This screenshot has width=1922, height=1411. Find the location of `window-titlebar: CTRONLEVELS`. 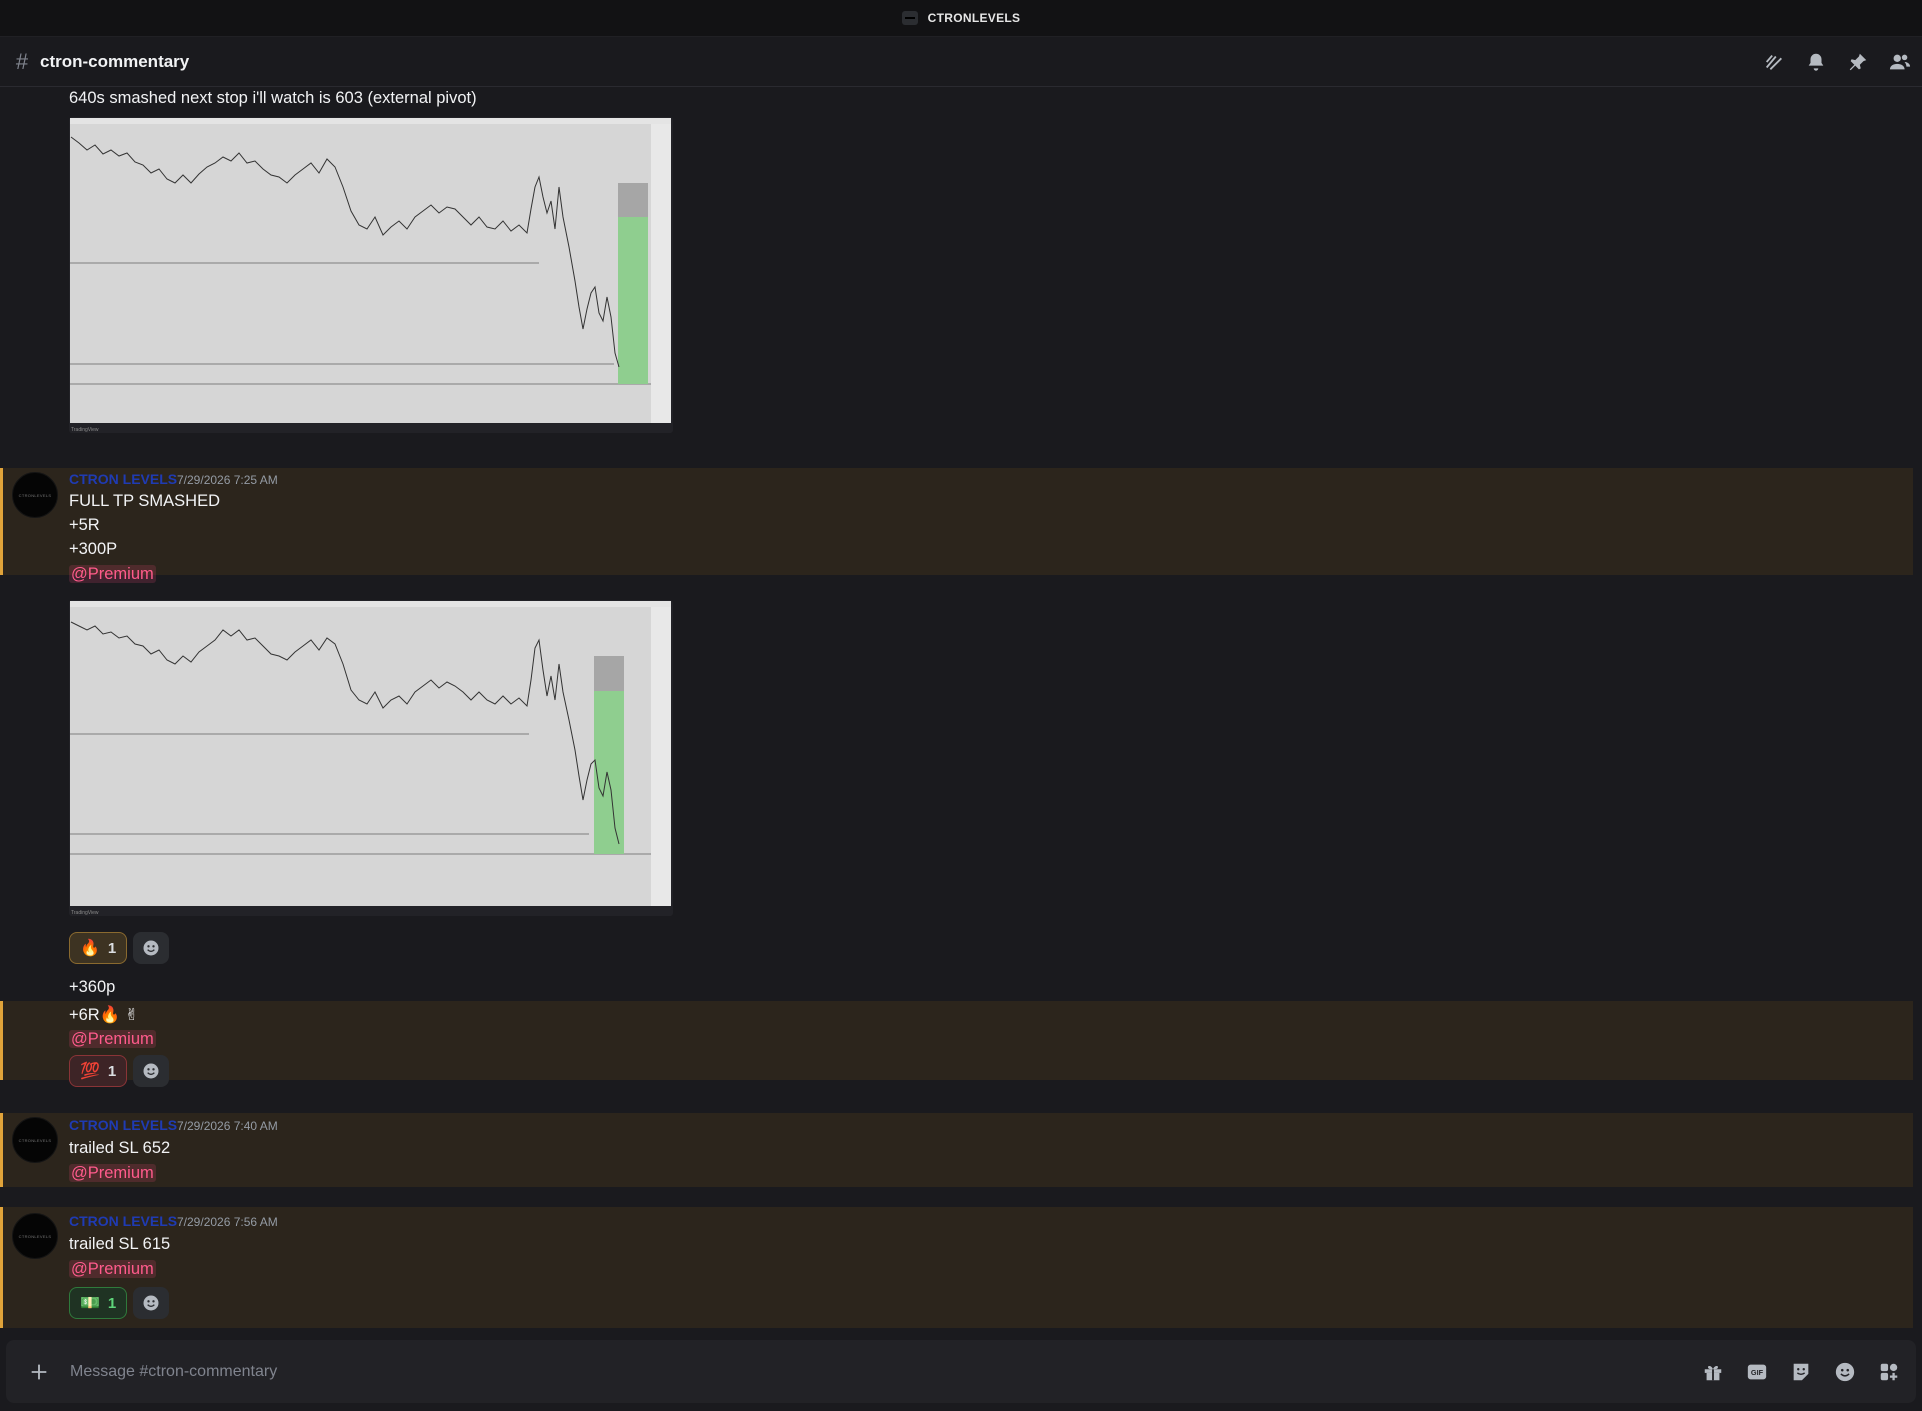

window-titlebar: CTRONLEVELS is located at coordinates (961, 18).